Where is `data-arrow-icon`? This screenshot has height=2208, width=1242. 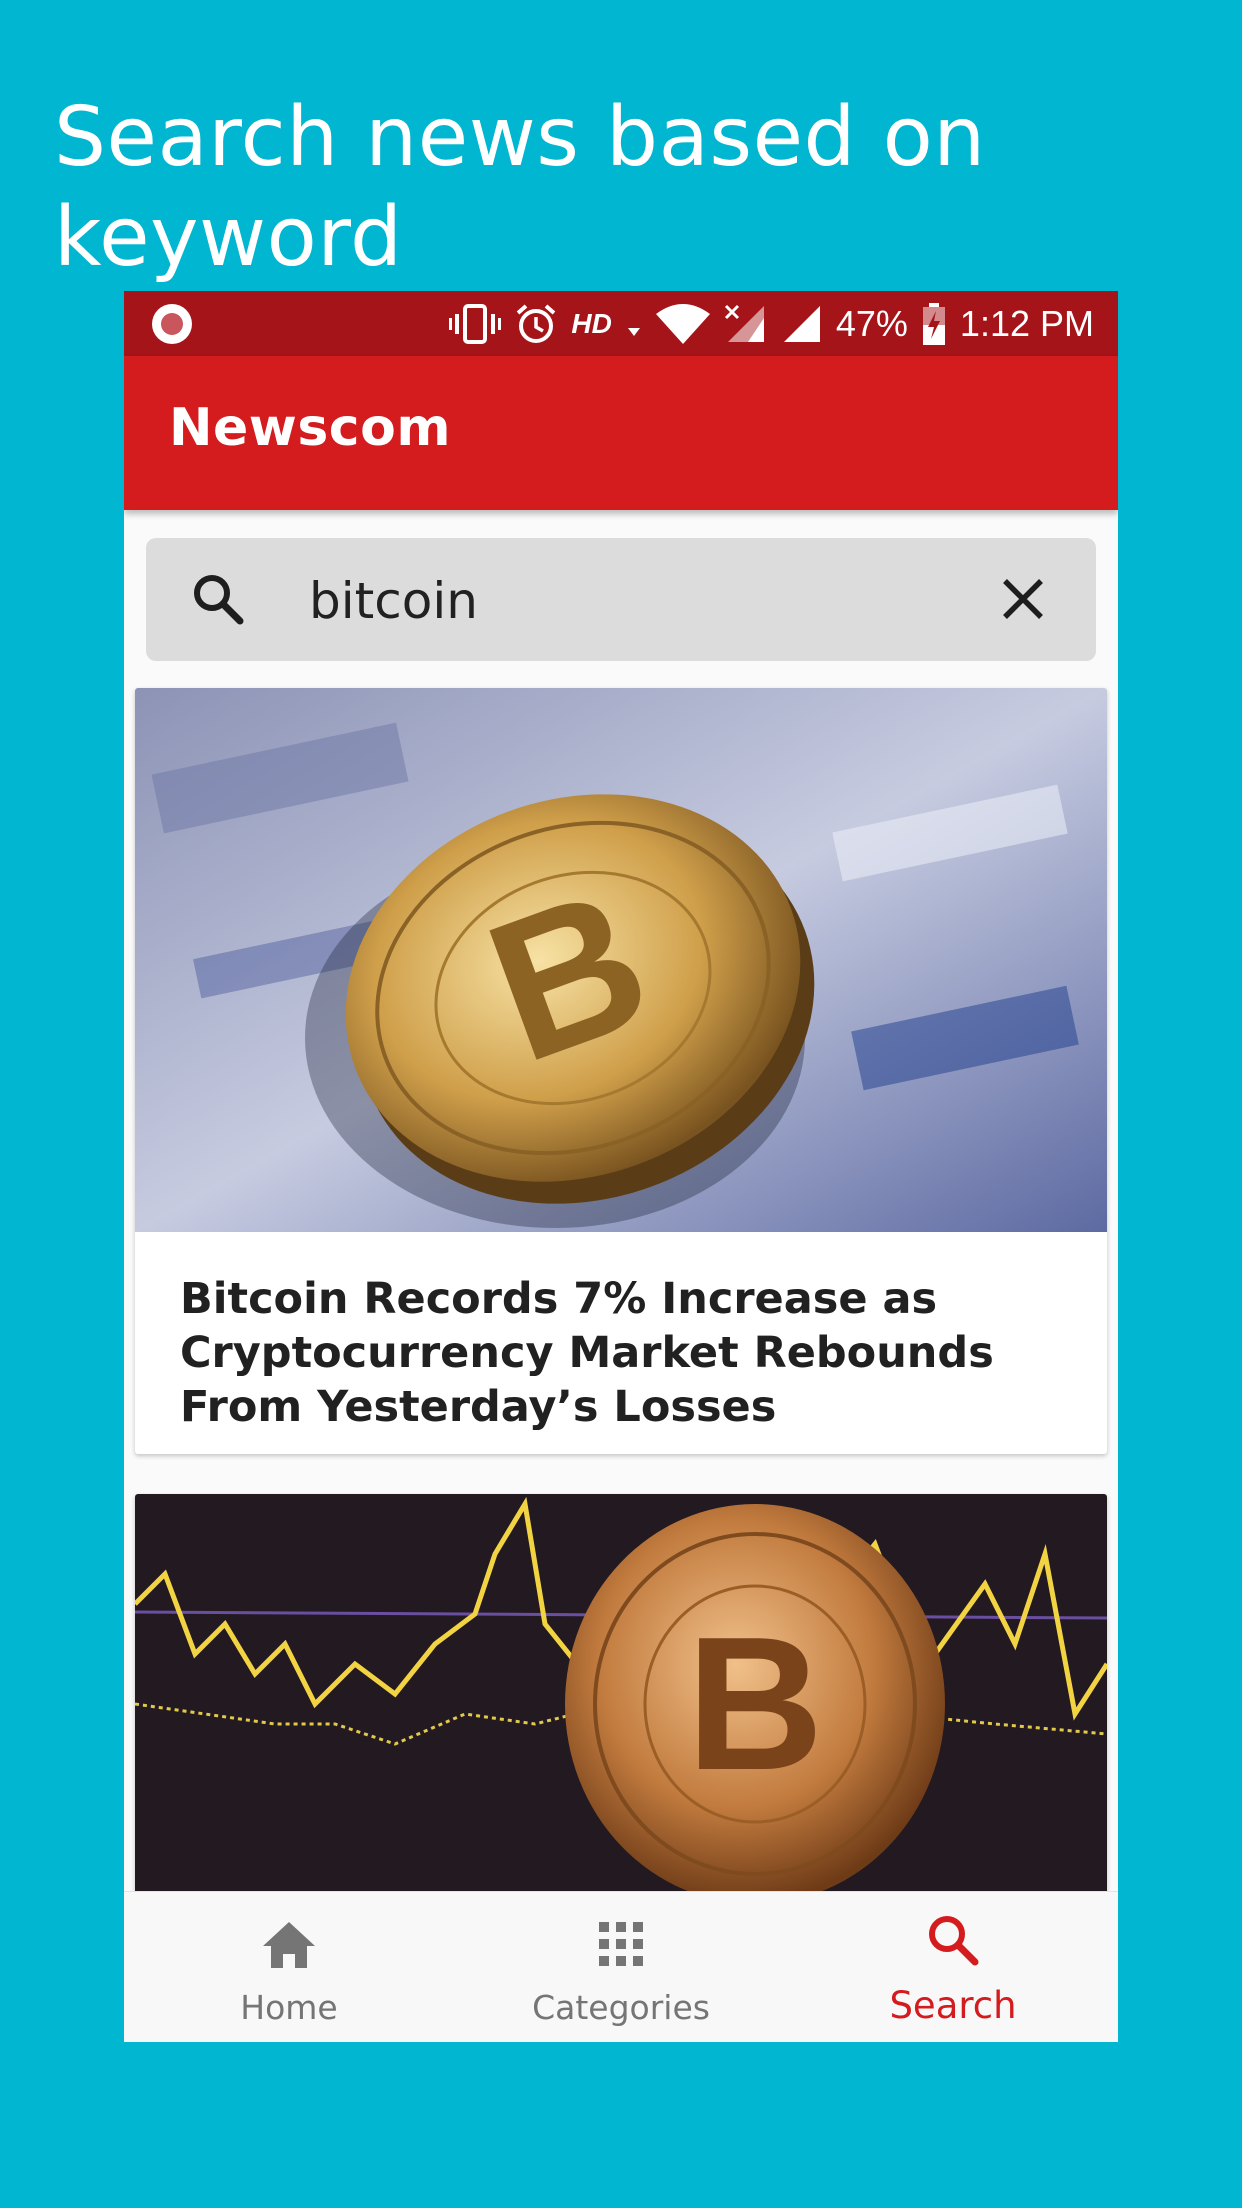 data-arrow-icon is located at coordinates (633, 331).